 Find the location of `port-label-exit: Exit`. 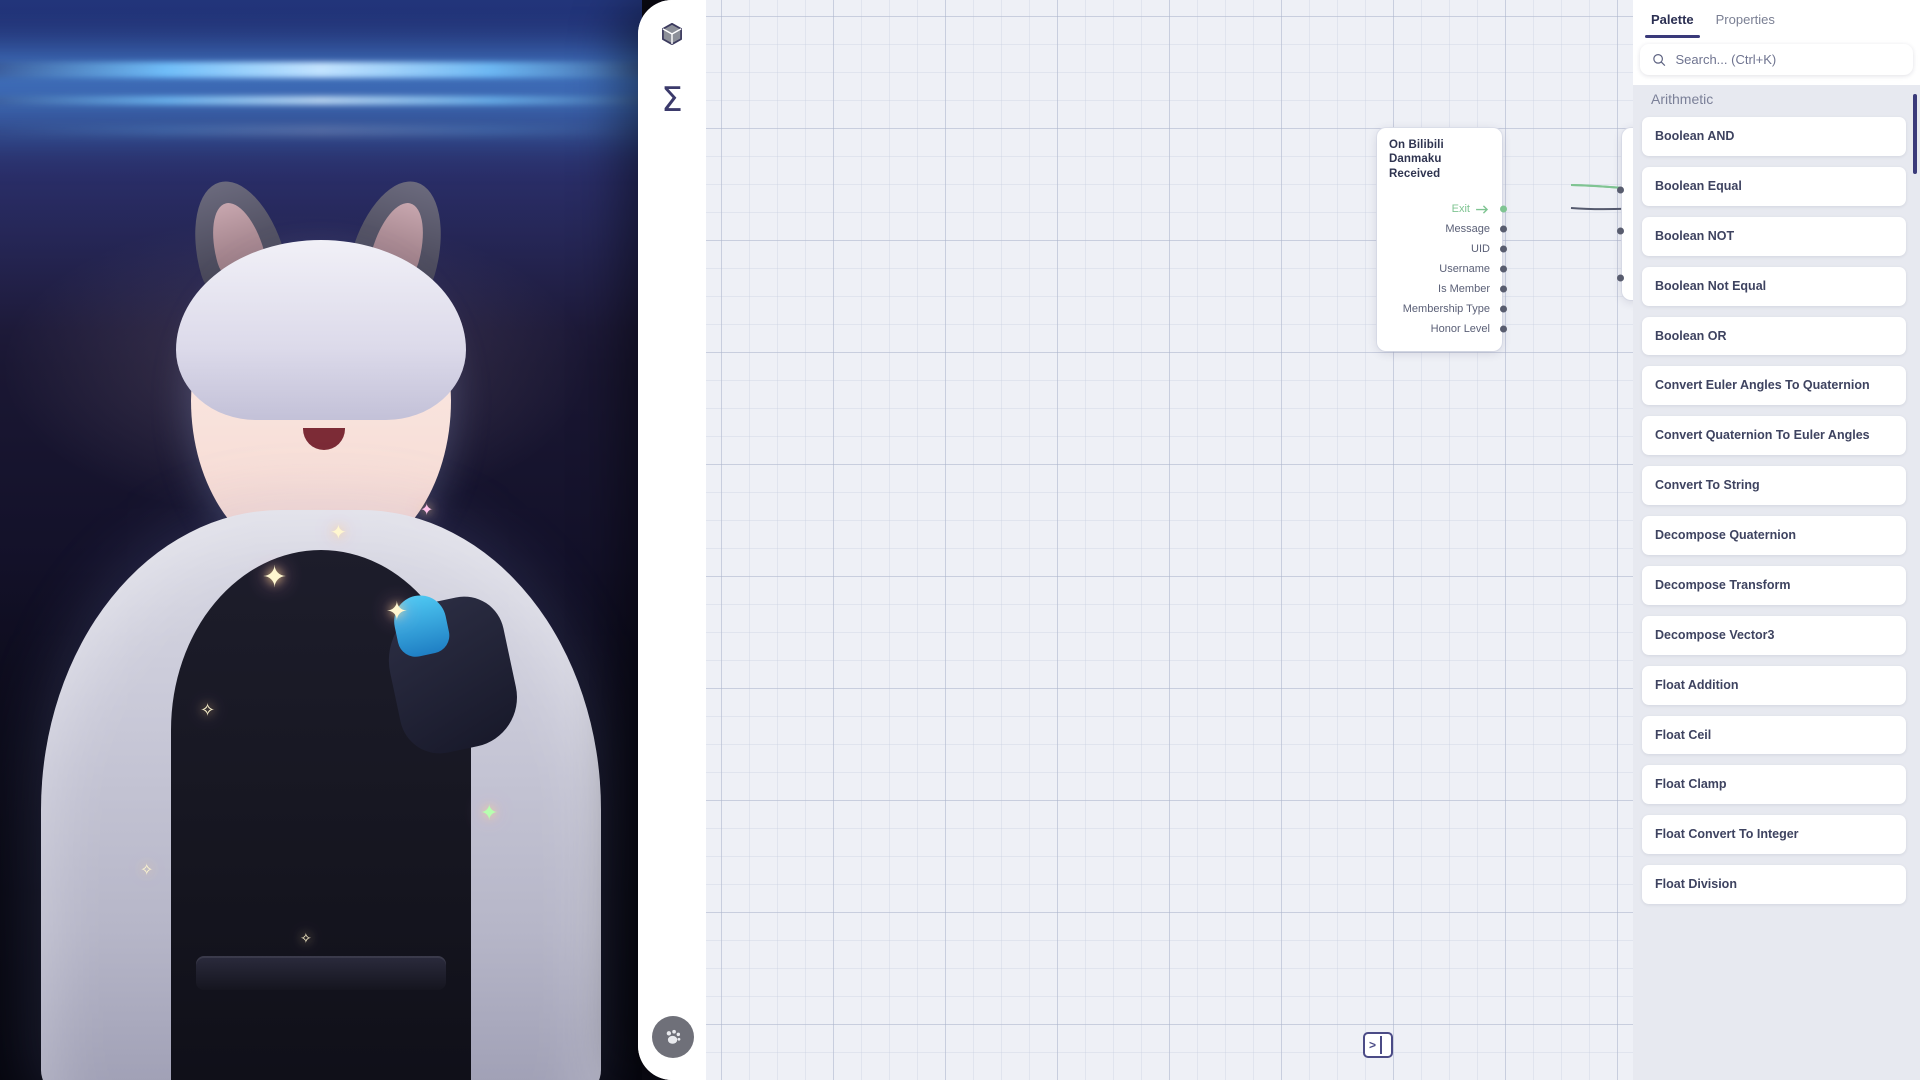

port-label-exit: Exit is located at coordinates (1460, 209).